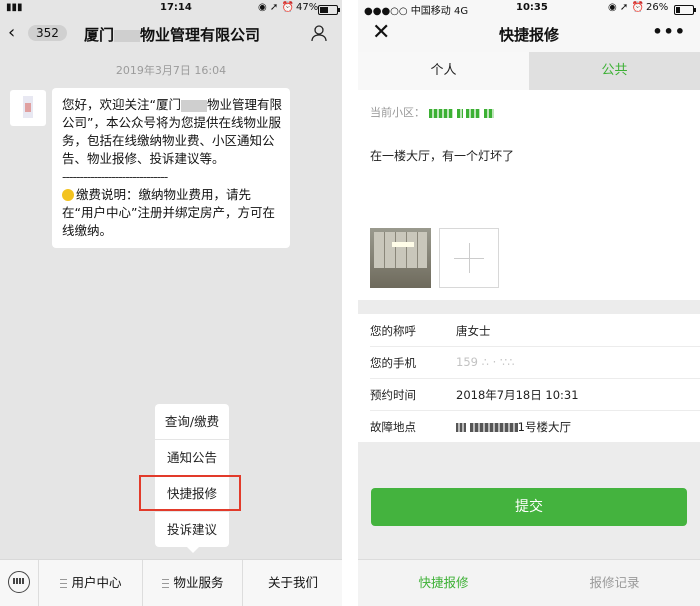 The image size is (700, 606). I want to click on chat-header: ‹ 352 厦门 物业管理有限公司, so click(171, 34).